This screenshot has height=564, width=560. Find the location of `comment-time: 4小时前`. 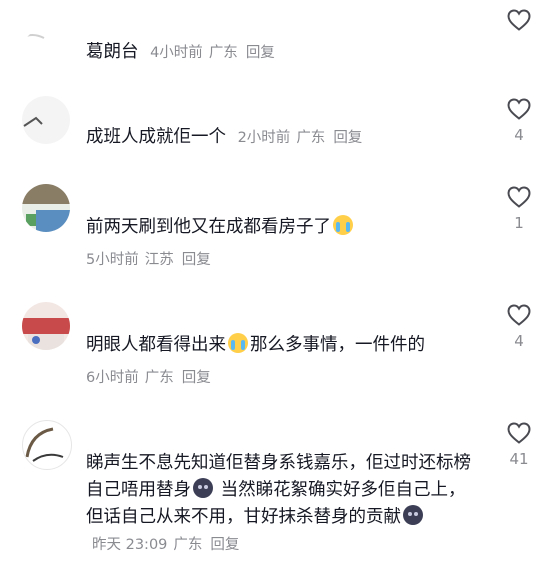

comment-time: 4小时前 is located at coordinates (176, 53).